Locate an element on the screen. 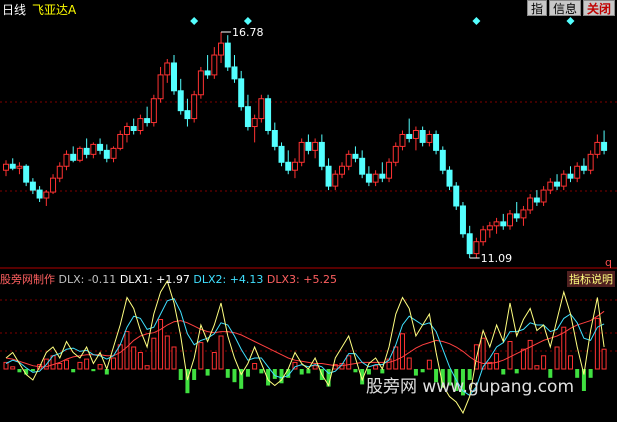  dlx-value: DLX: -0.11 is located at coordinates (87, 279).